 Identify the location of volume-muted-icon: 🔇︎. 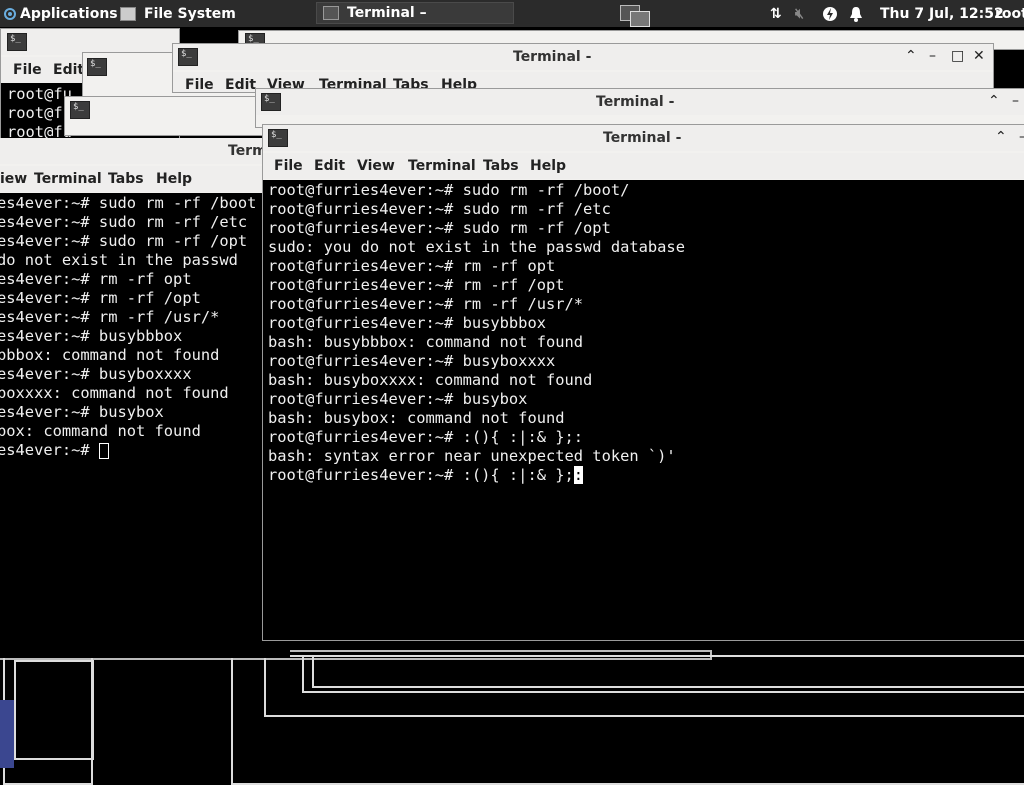
(799, 13).